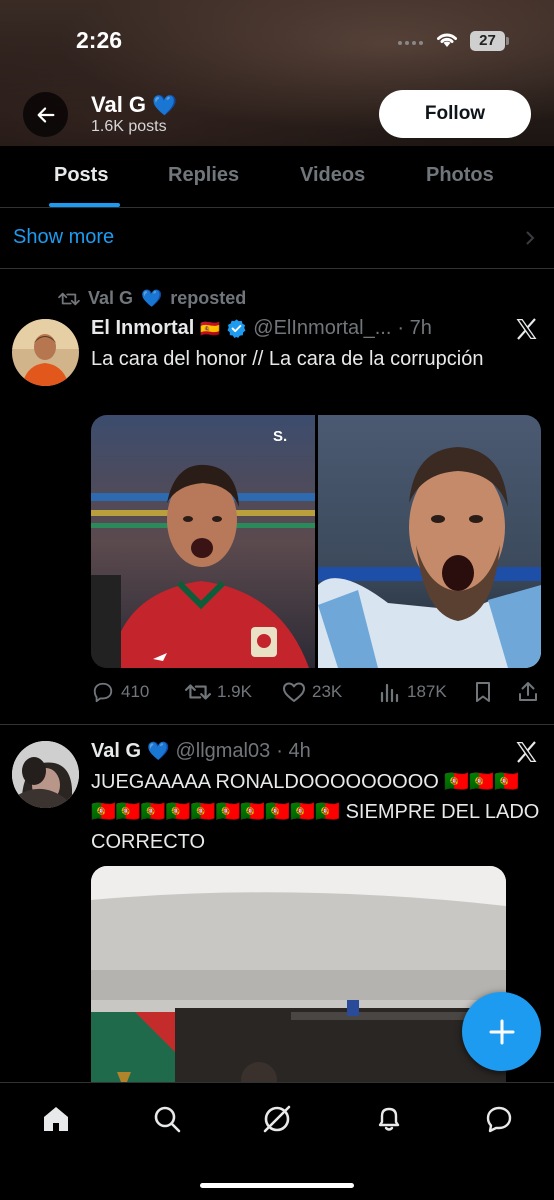 This screenshot has height=1200, width=554. I want to click on repost-indicator: Val G 💙 reposted, so click(152, 298).